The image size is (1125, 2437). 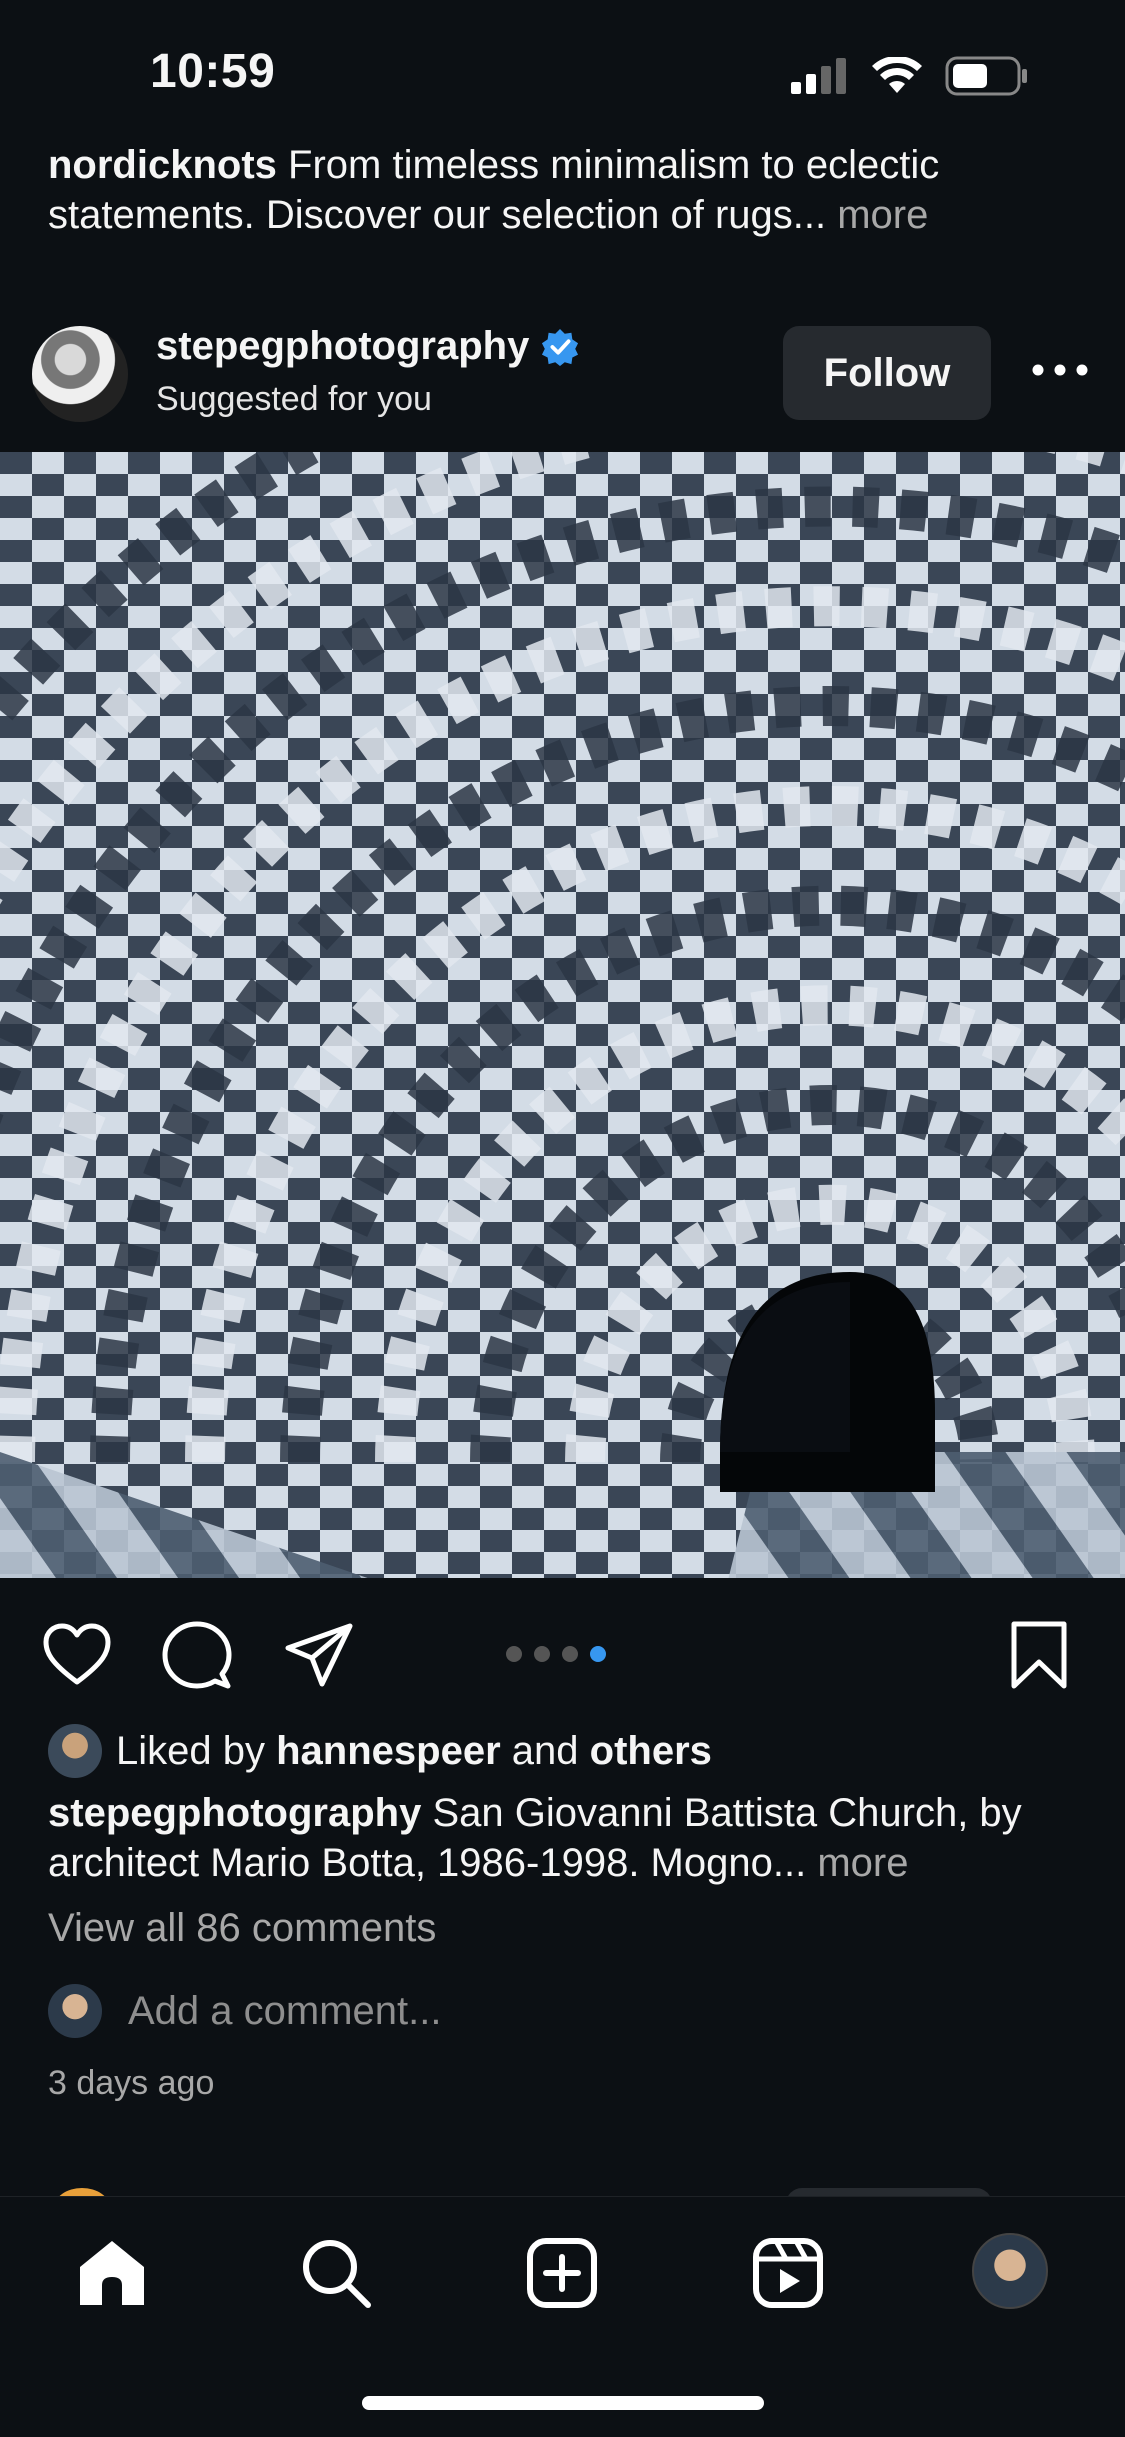 I want to click on reels-icon, so click(x=788, y=2273).